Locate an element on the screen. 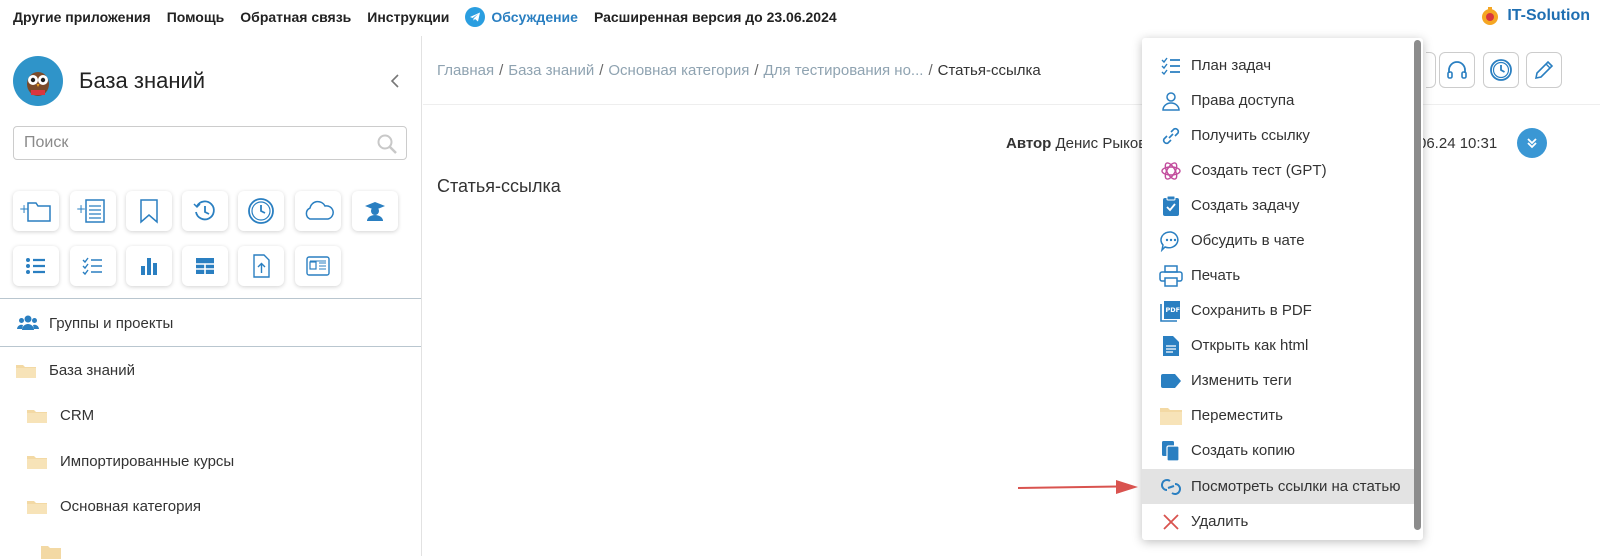  headphones-icon is located at coordinates (1457, 70).